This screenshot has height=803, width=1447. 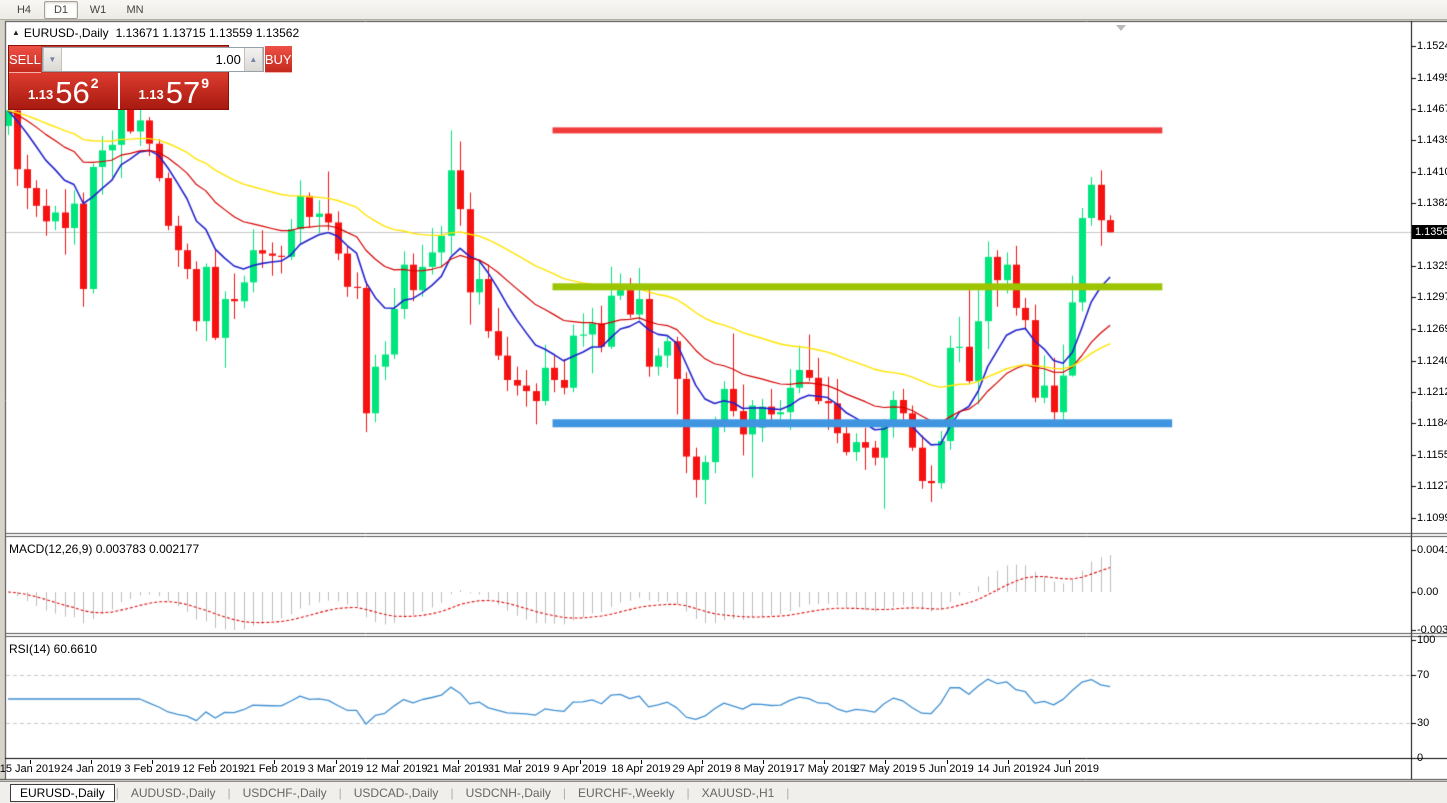 I want to click on price-axis-label: 1.11555, so click(x=1432, y=454).